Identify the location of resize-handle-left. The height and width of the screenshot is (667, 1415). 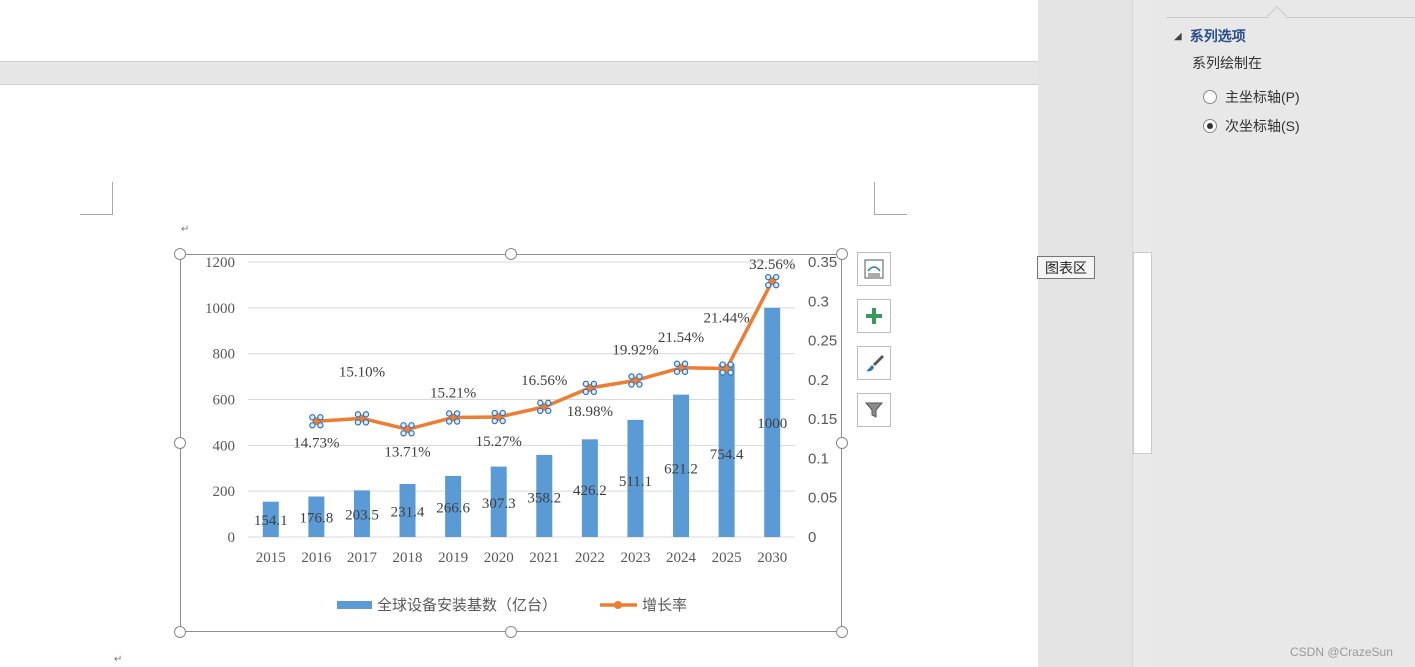
(180, 443).